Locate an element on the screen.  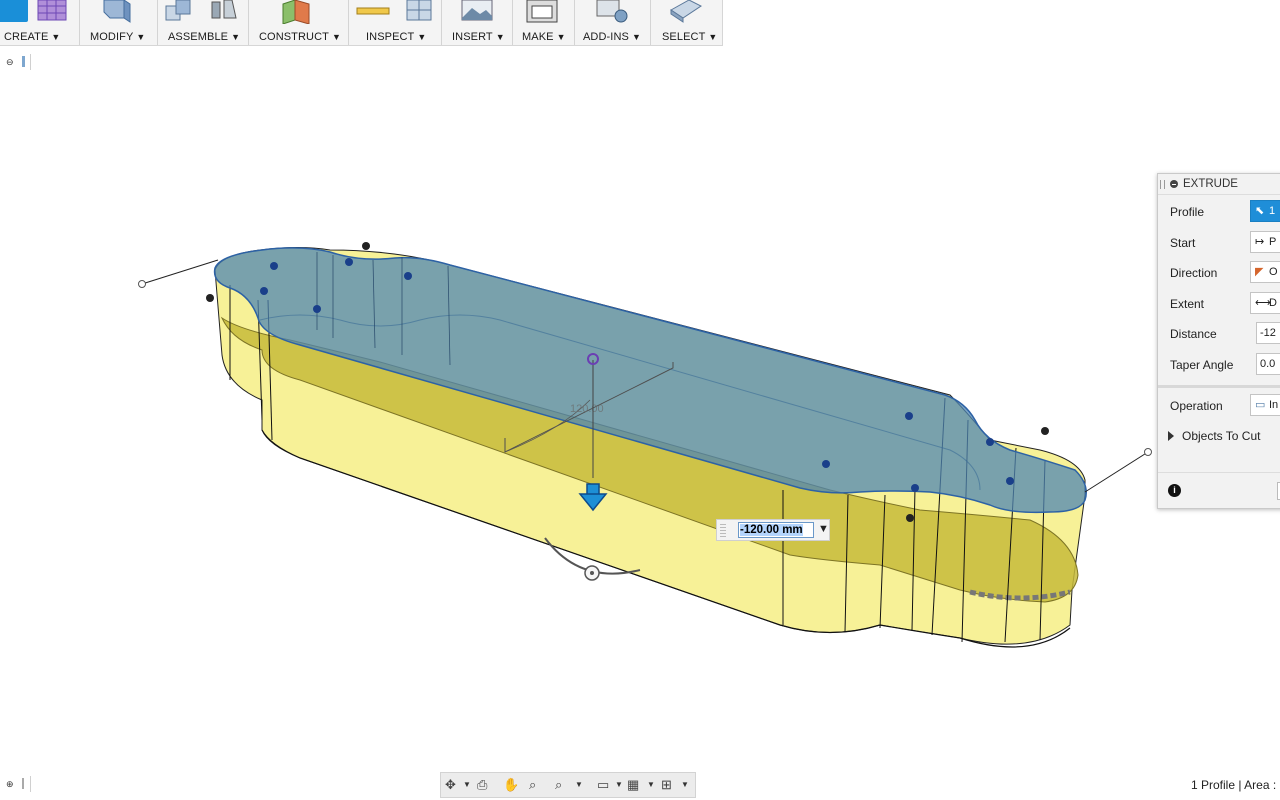
create-icons is located at coordinates (35, 12).